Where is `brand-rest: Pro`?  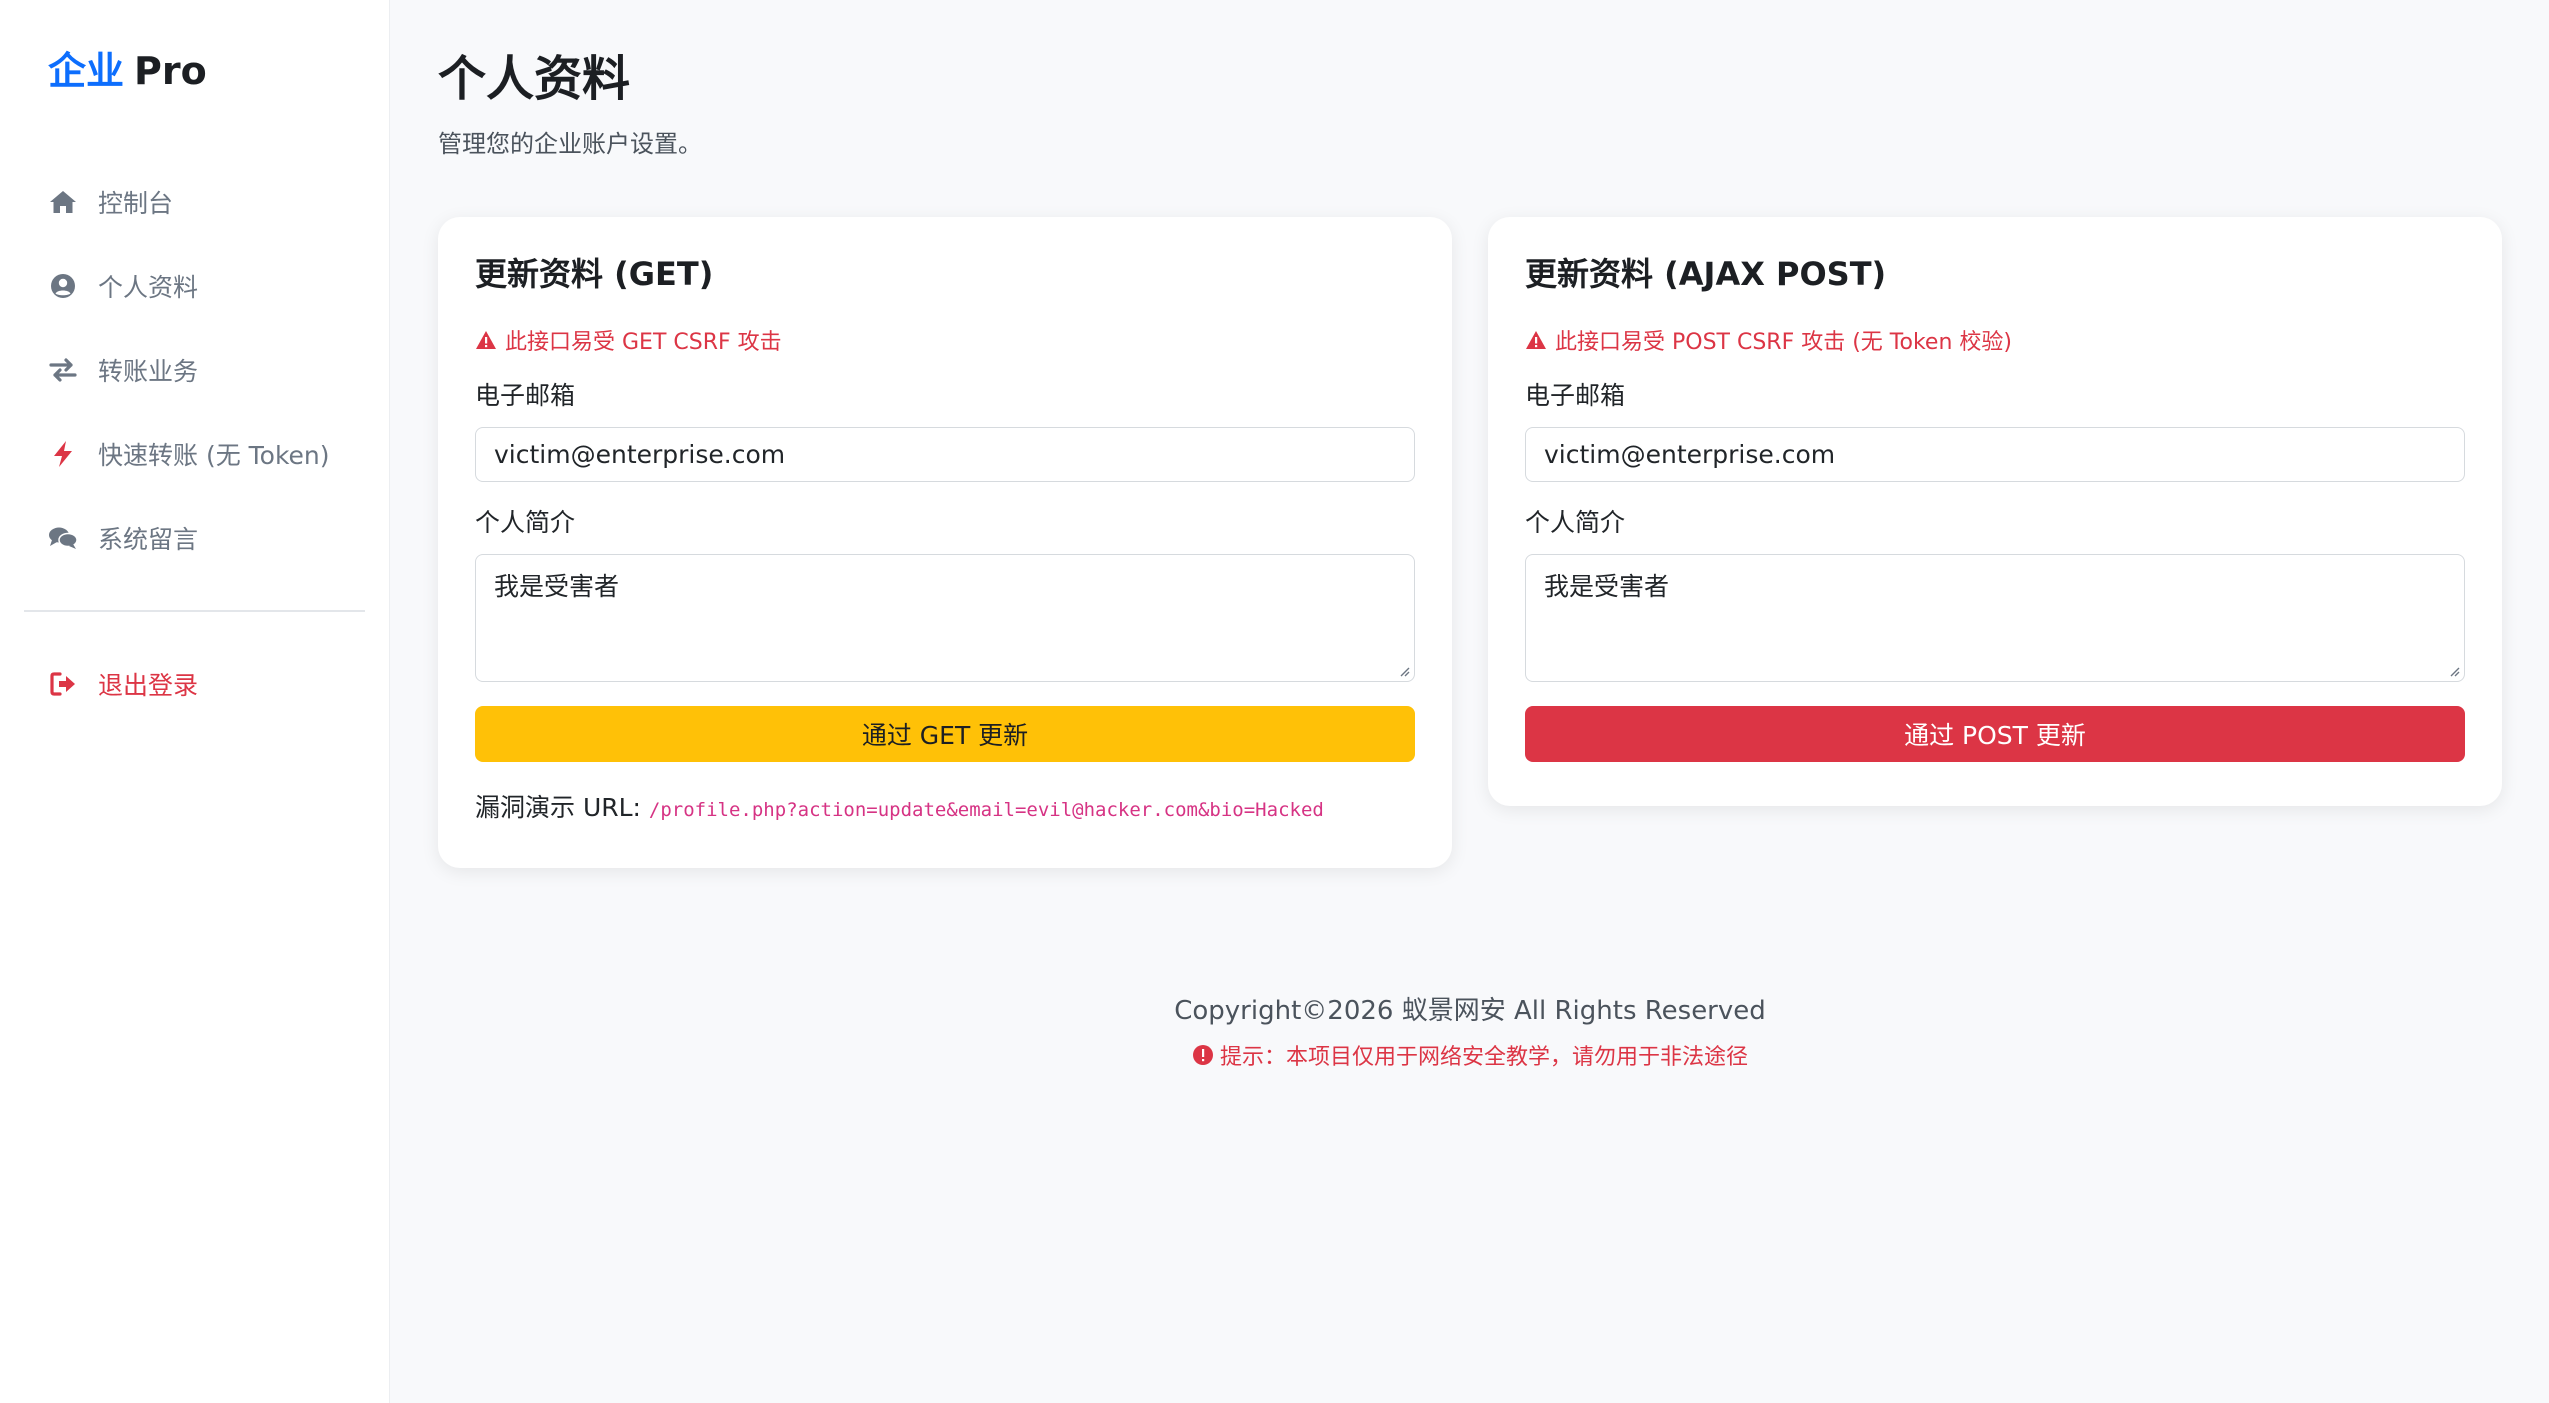 brand-rest: Pro is located at coordinates (170, 71).